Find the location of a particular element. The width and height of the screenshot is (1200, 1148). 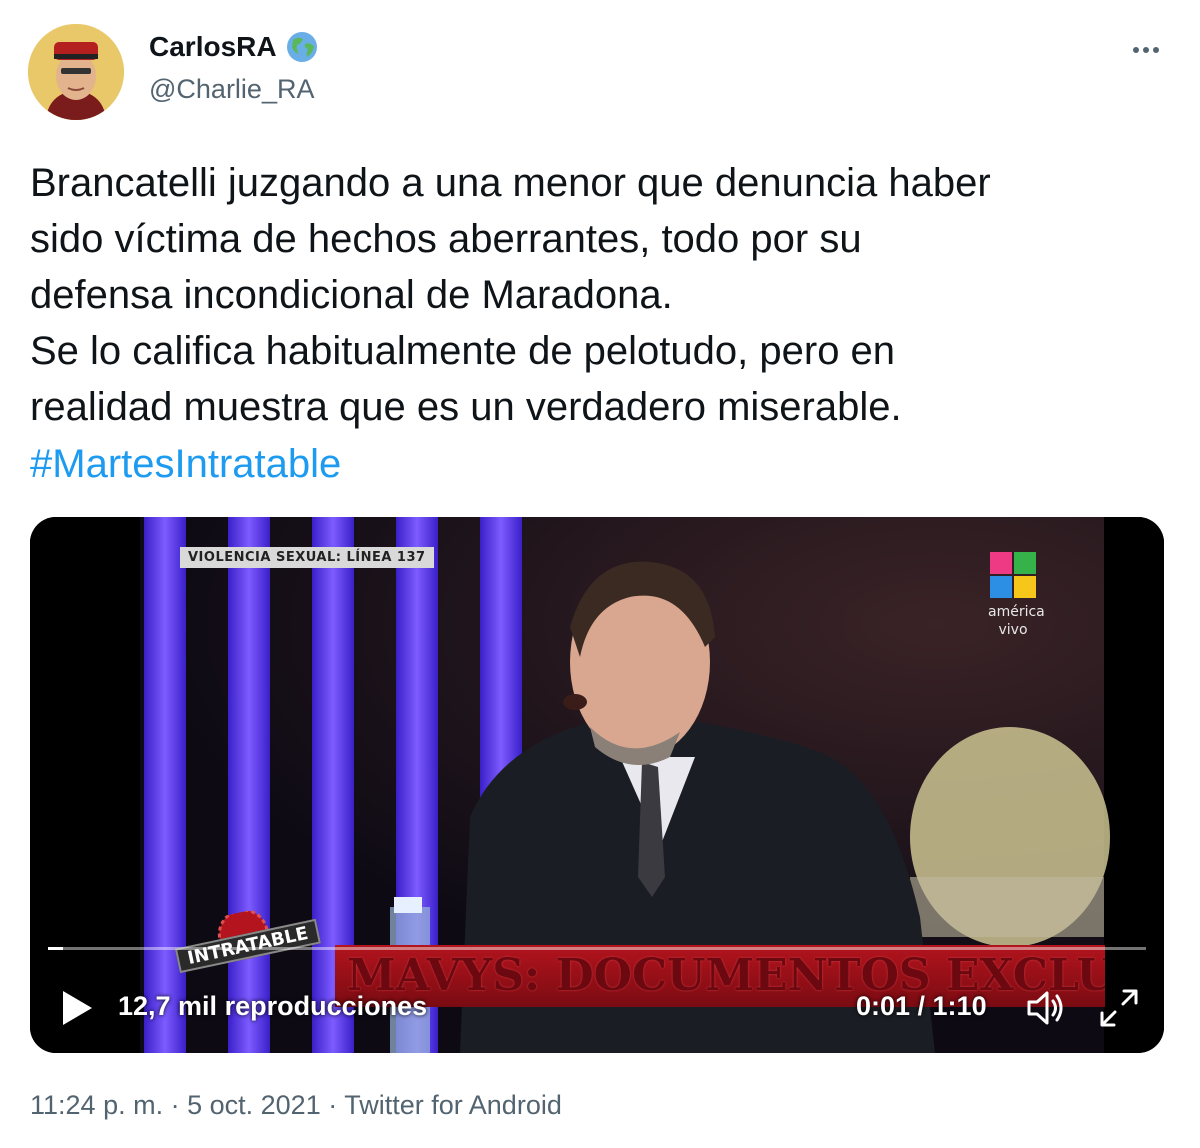

america-logo-icon is located at coordinates (1013, 575).